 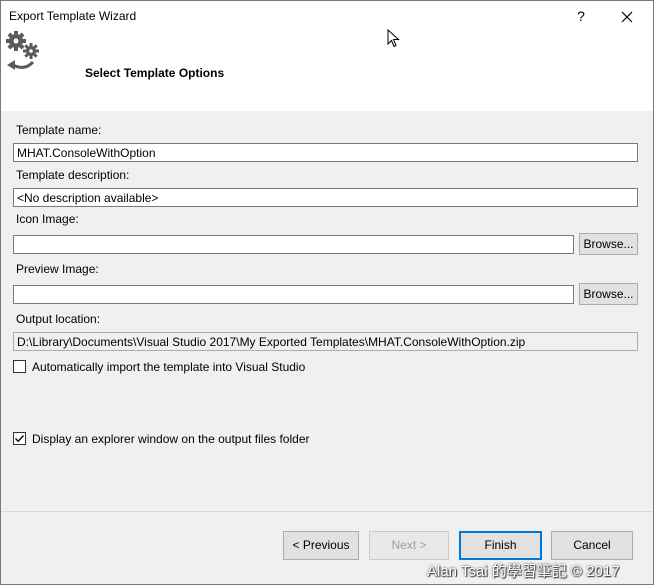 What do you see at coordinates (293, 244) in the screenshot?
I see `icon-image-input` at bounding box center [293, 244].